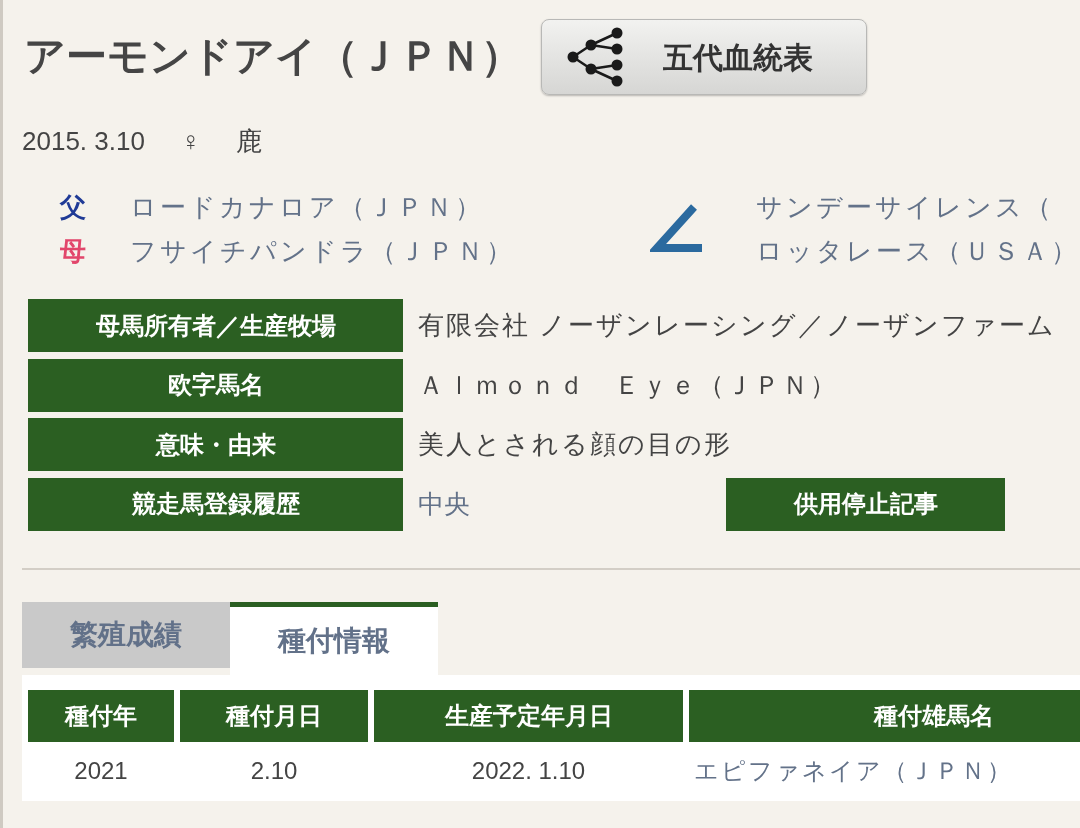 The image size is (1080, 828). What do you see at coordinates (884, 715) in the screenshot?
I see `column-header: 種付雄馬名` at bounding box center [884, 715].